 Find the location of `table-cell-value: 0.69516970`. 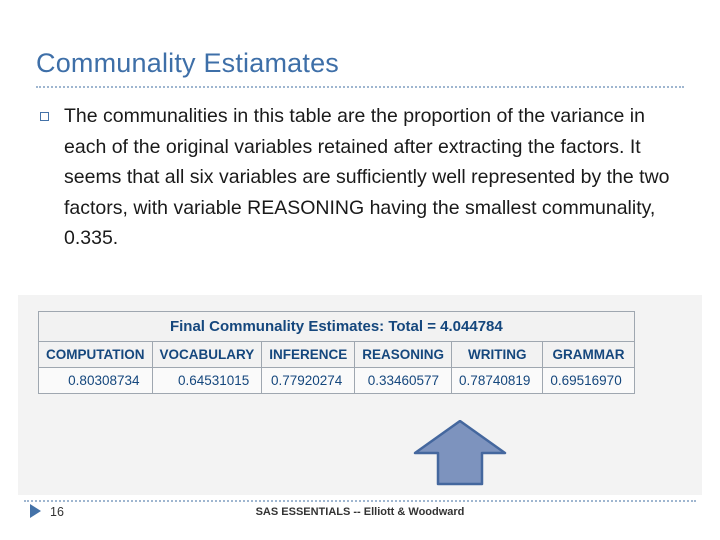

table-cell-value: 0.69516970 is located at coordinates (588, 380).